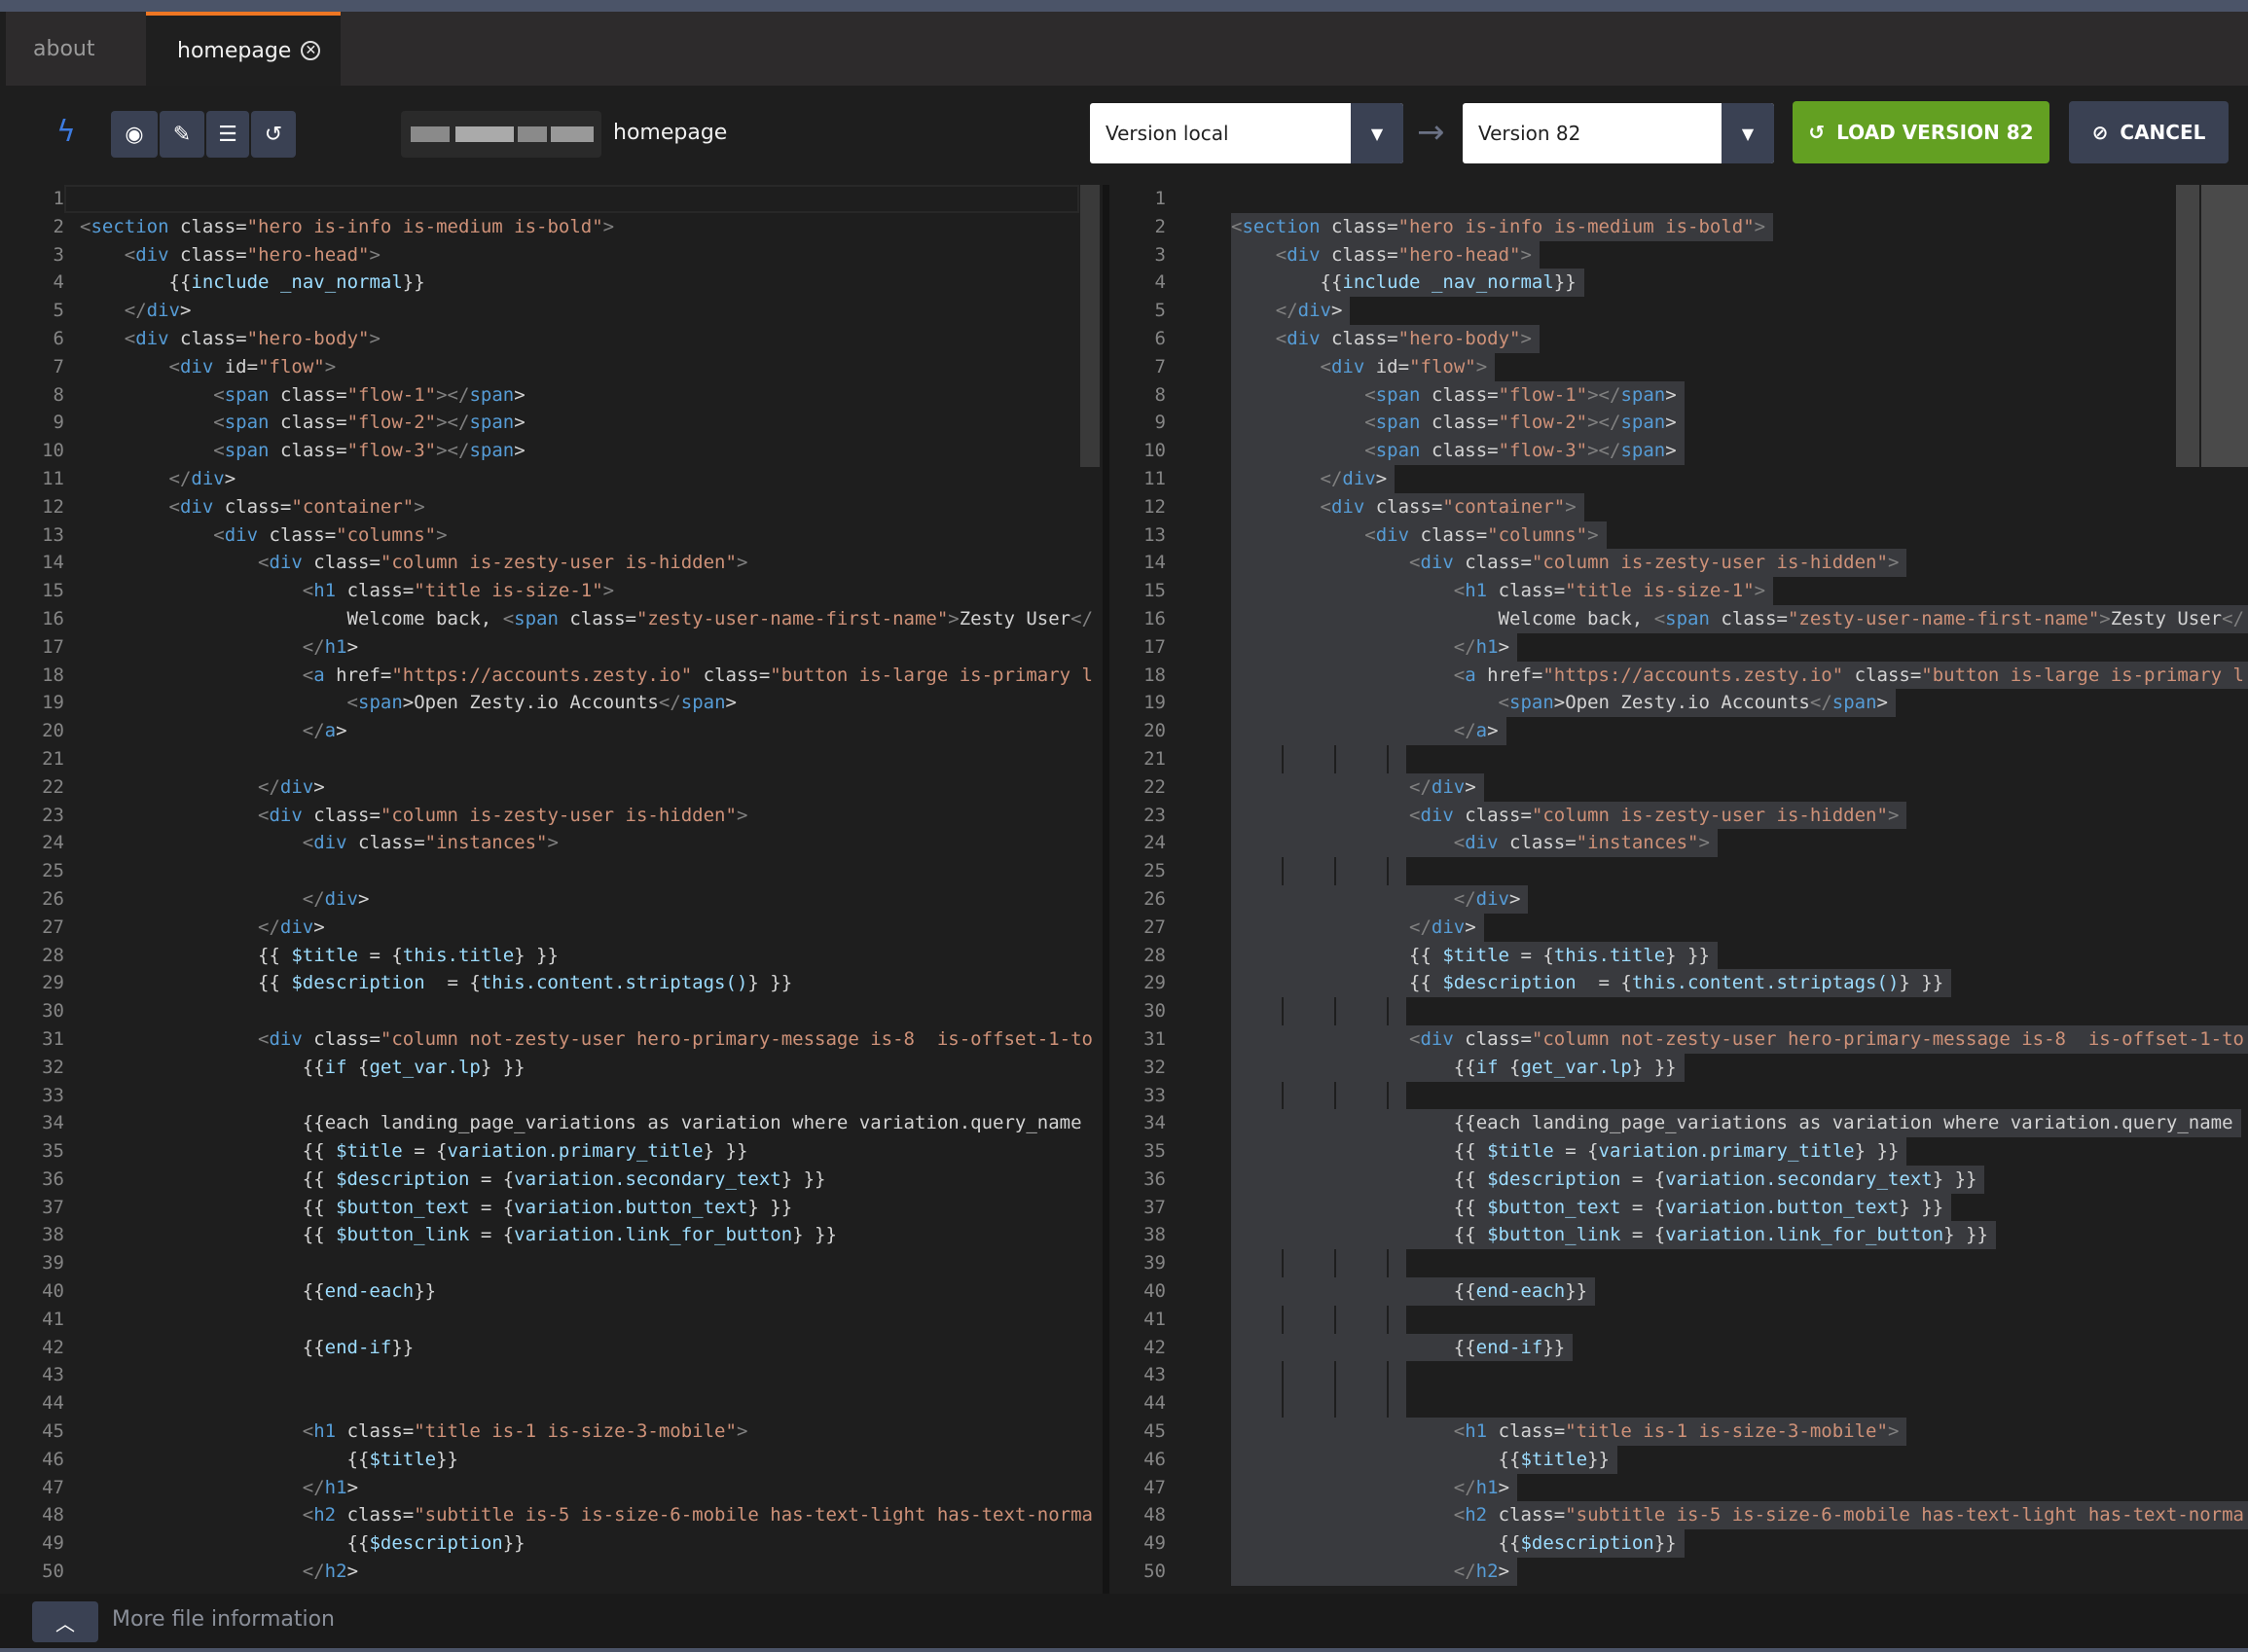 The height and width of the screenshot is (1652, 2248). I want to click on preview-button: ◉, so click(134, 134).